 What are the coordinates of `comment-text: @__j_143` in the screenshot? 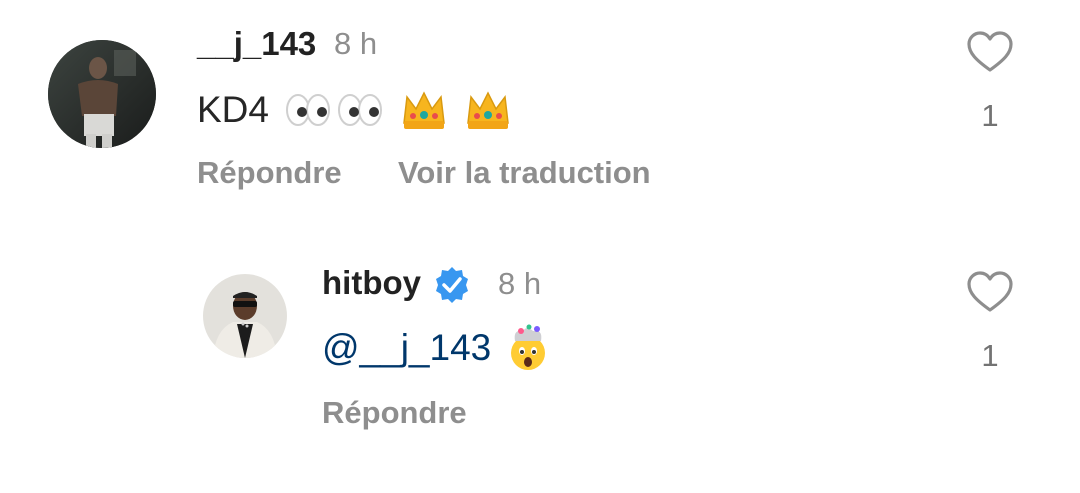 It's located at (437, 348).